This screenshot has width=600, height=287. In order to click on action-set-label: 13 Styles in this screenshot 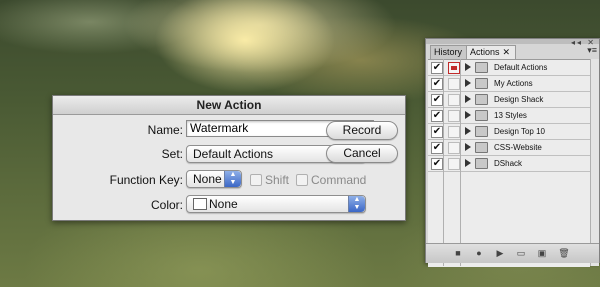, I will do `click(510, 115)`.